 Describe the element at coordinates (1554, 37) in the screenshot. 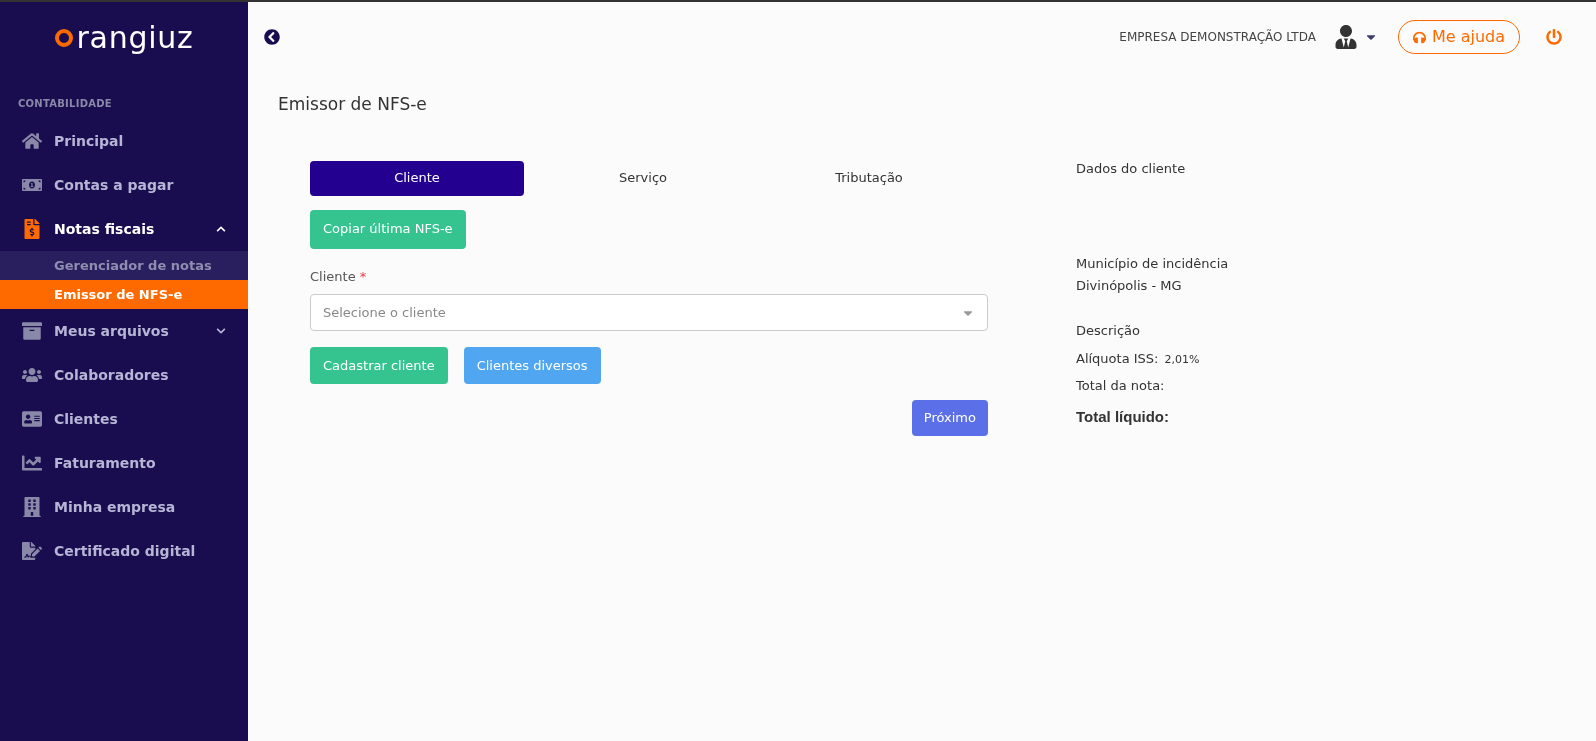

I see `power-icon` at that location.